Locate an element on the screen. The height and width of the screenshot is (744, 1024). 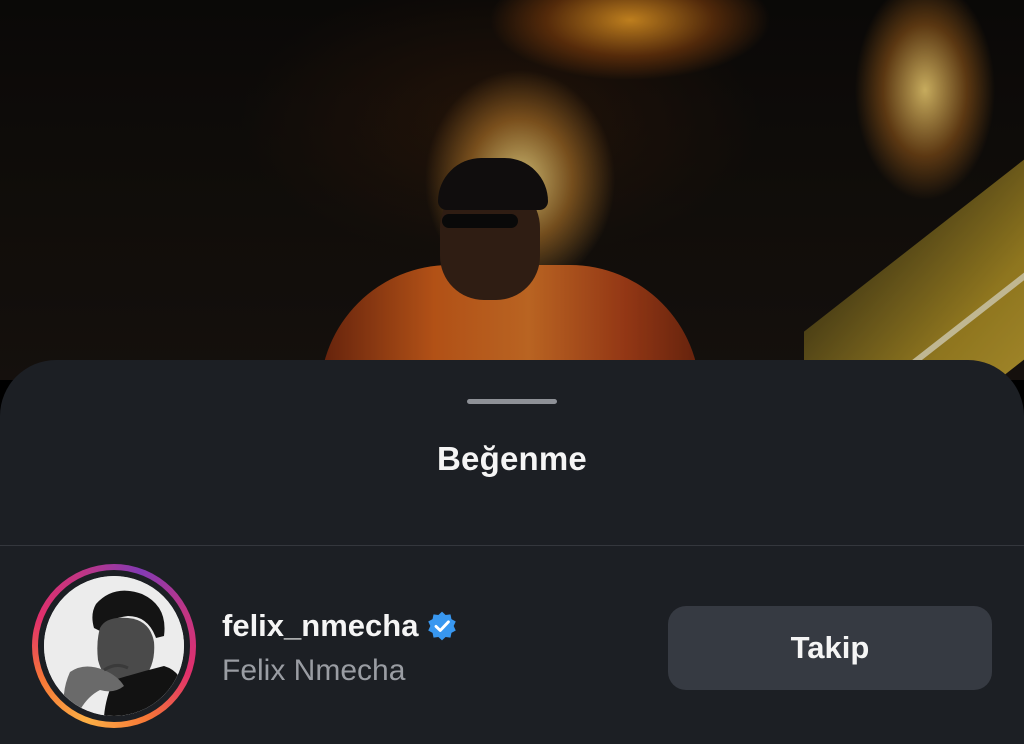
avatar is located at coordinates (114, 646).